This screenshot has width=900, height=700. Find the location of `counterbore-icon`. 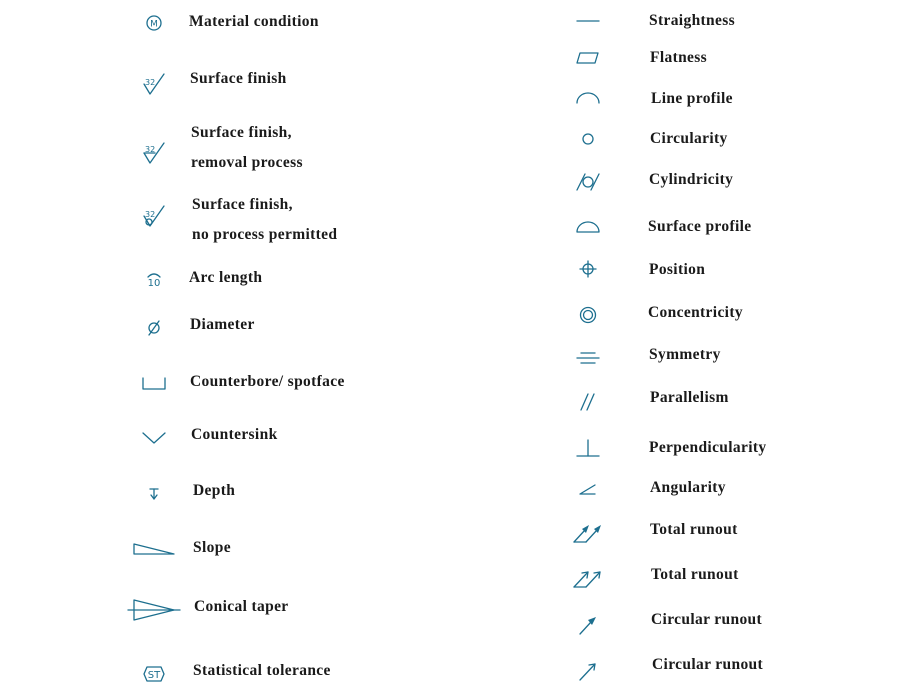

counterbore-icon is located at coordinates (154, 384).